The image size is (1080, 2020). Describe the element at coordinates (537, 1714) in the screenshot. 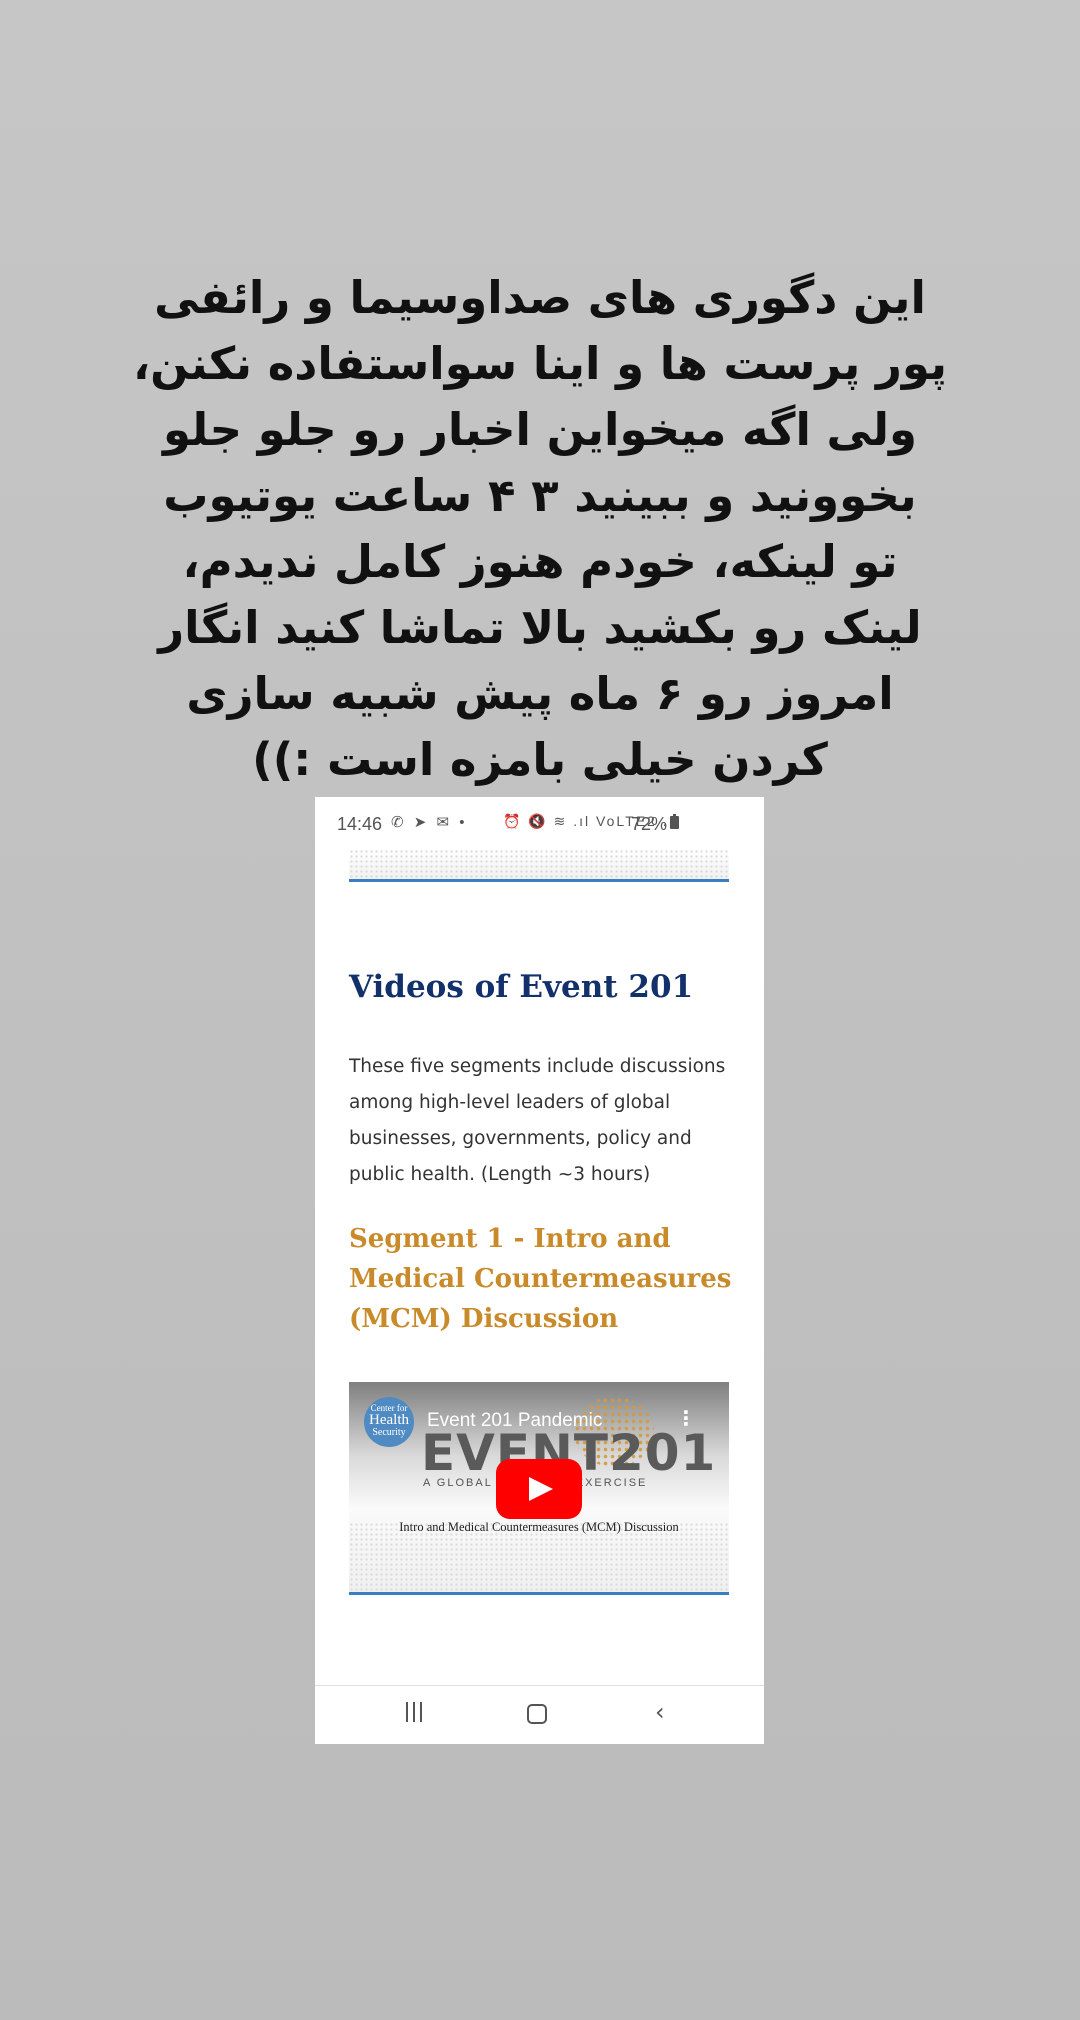

I see `home-icon` at that location.